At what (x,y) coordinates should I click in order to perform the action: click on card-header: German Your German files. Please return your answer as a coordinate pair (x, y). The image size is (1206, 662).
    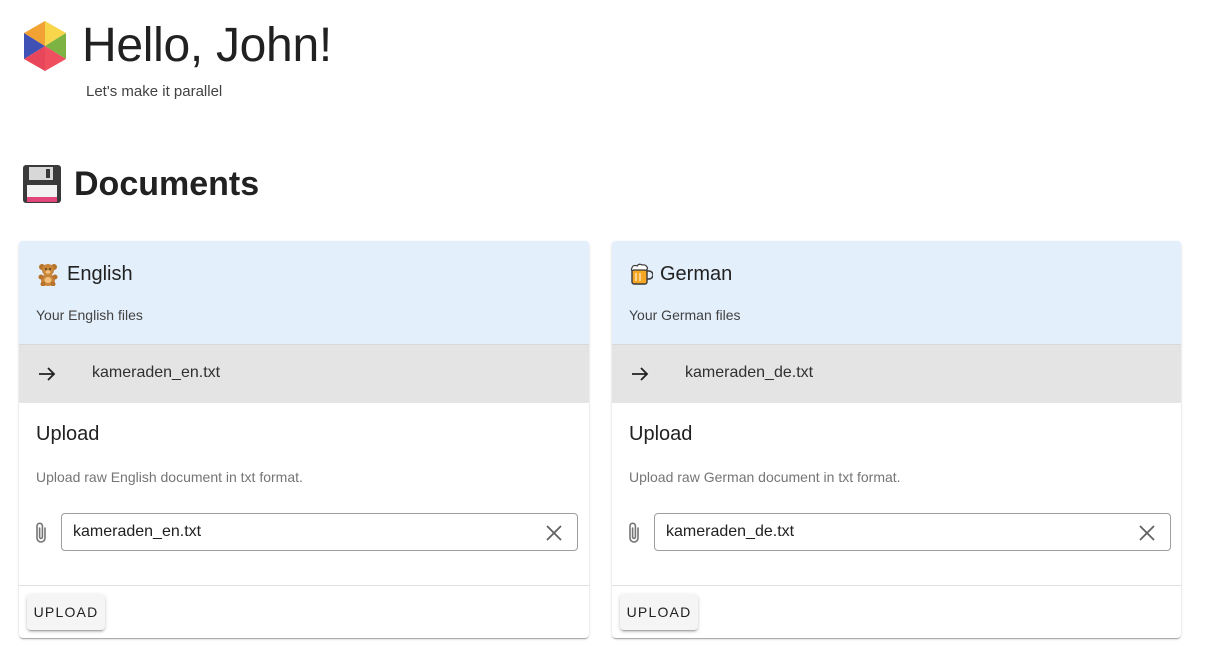
    Looking at the image, I should click on (896, 292).